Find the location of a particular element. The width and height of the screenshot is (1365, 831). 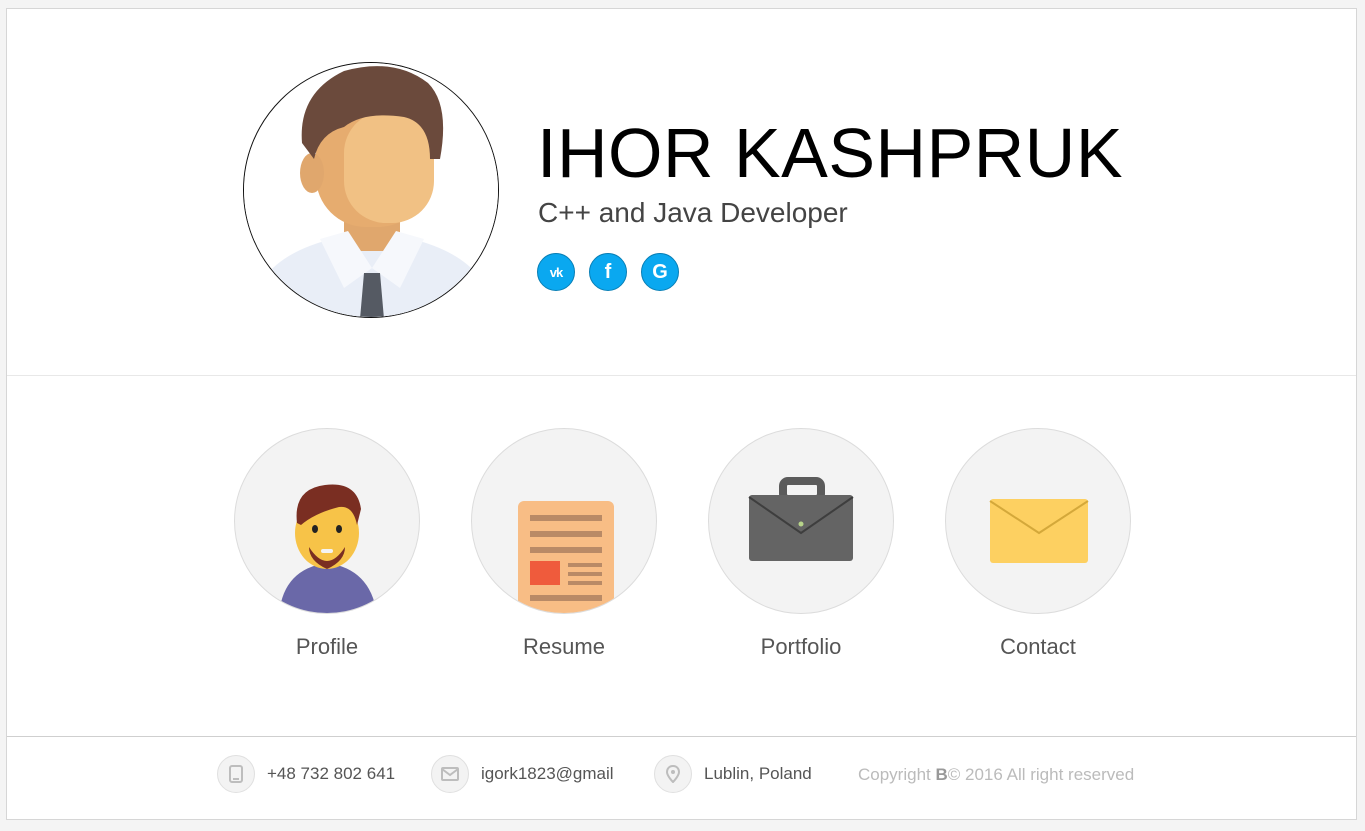

vk-icon: vk is located at coordinates (556, 272).